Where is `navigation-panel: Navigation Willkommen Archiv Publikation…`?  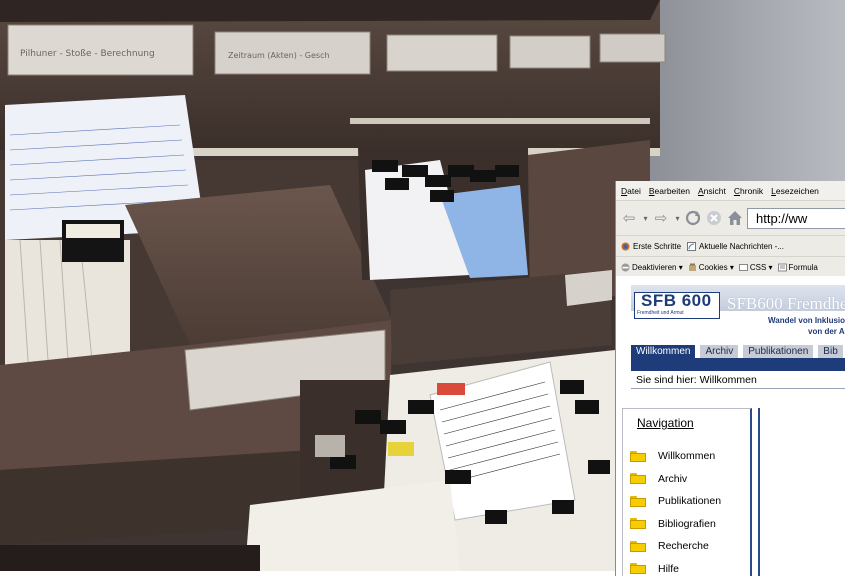
navigation-panel: Navigation Willkommen Archiv Publikation… is located at coordinates (687, 492).